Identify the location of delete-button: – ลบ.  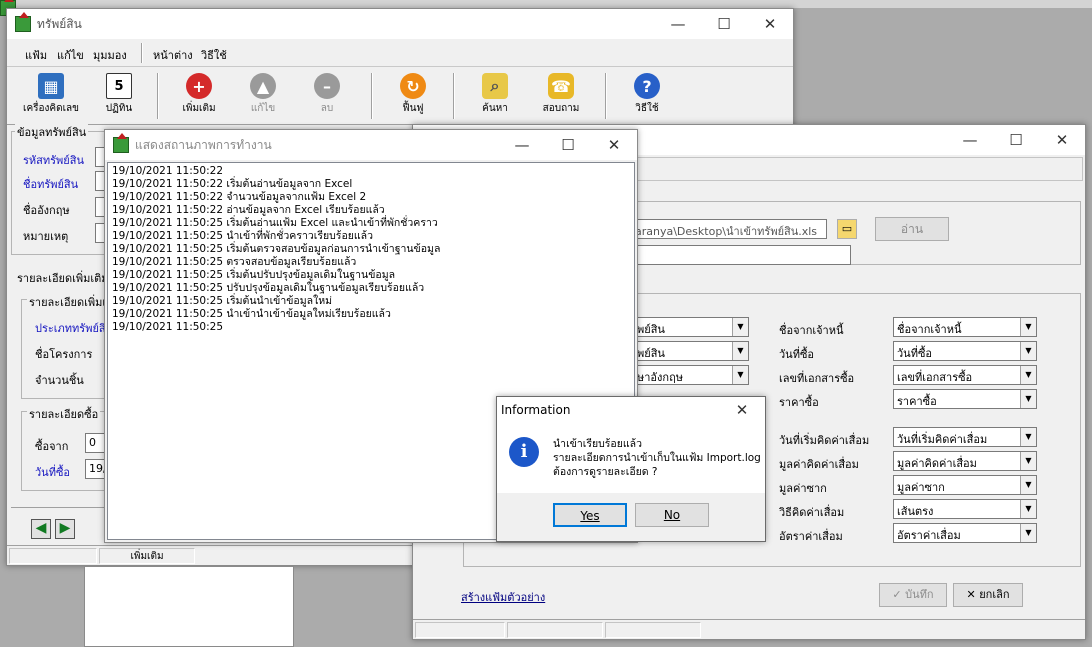
(327, 96).